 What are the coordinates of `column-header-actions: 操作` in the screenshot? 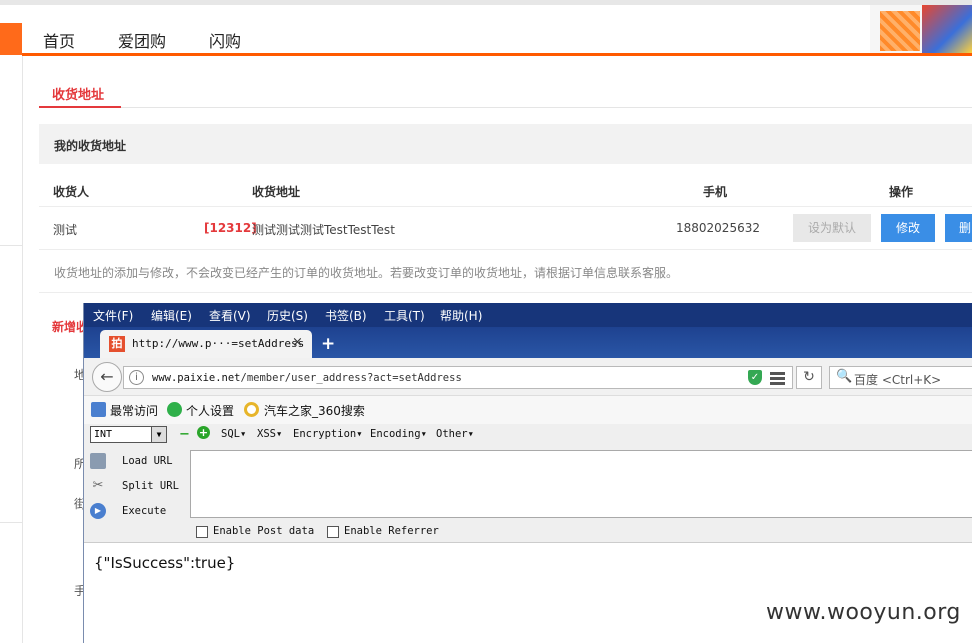 It's located at (901, 192).